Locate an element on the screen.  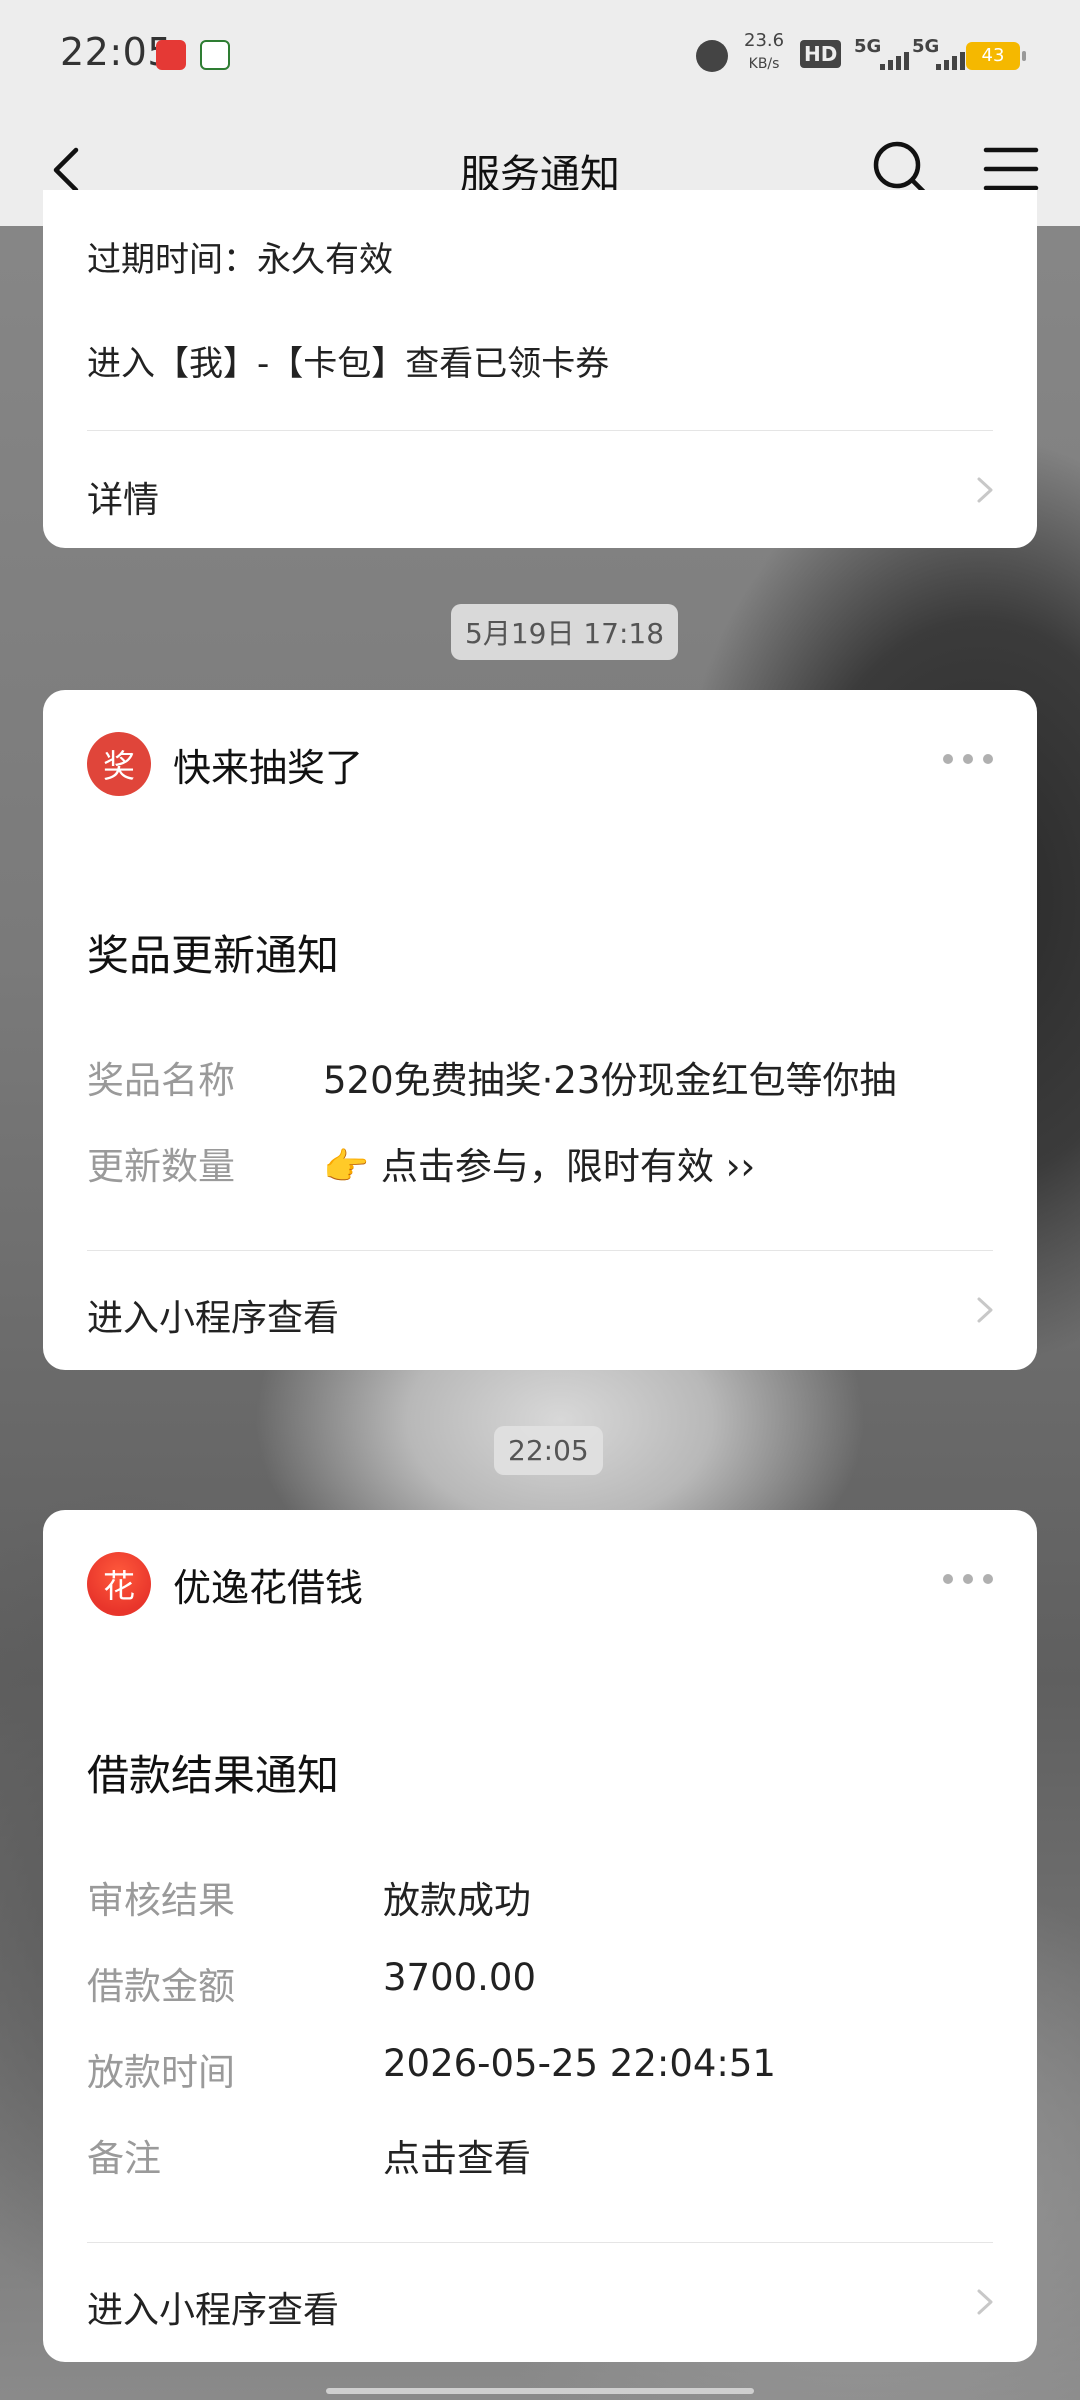
network-speed-unit: KB/s is located at coordinates (764, 64).